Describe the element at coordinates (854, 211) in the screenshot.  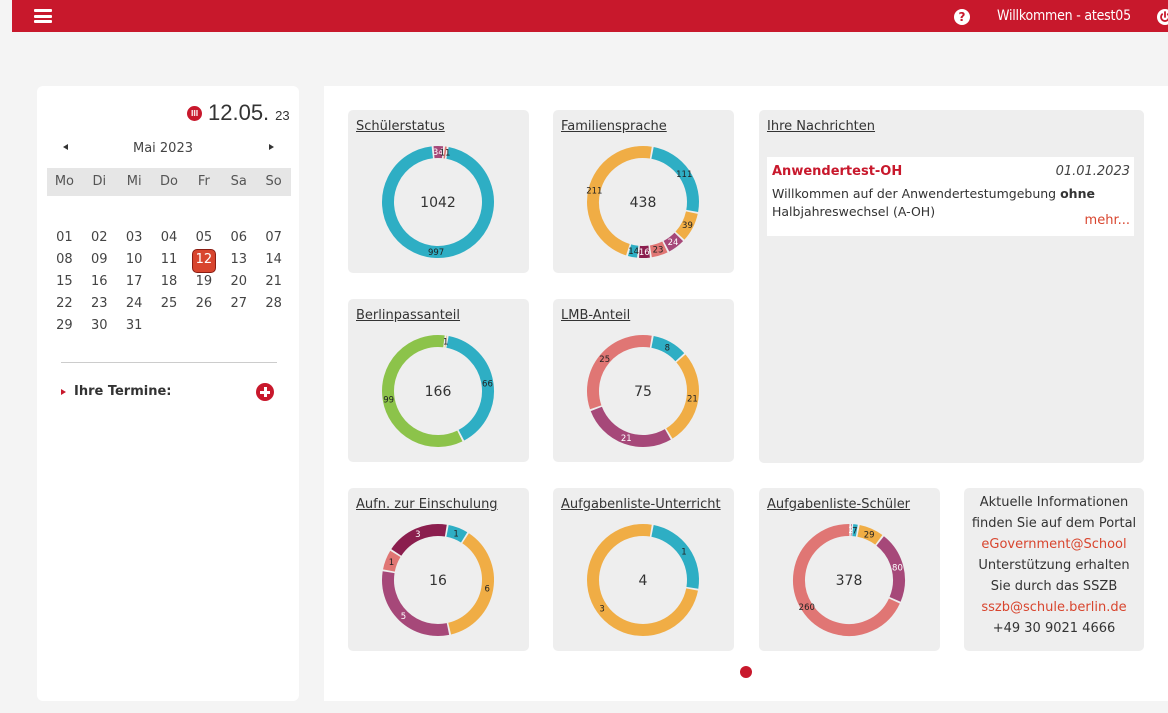
I see `message-body-text: Halbjahreswechsel (A-OH)` at that location.